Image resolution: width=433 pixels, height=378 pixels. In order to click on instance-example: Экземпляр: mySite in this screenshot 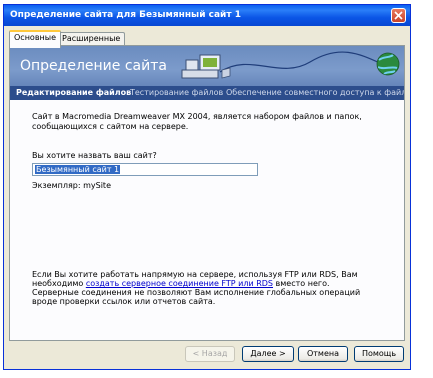, I will do `click(71, 185)`.